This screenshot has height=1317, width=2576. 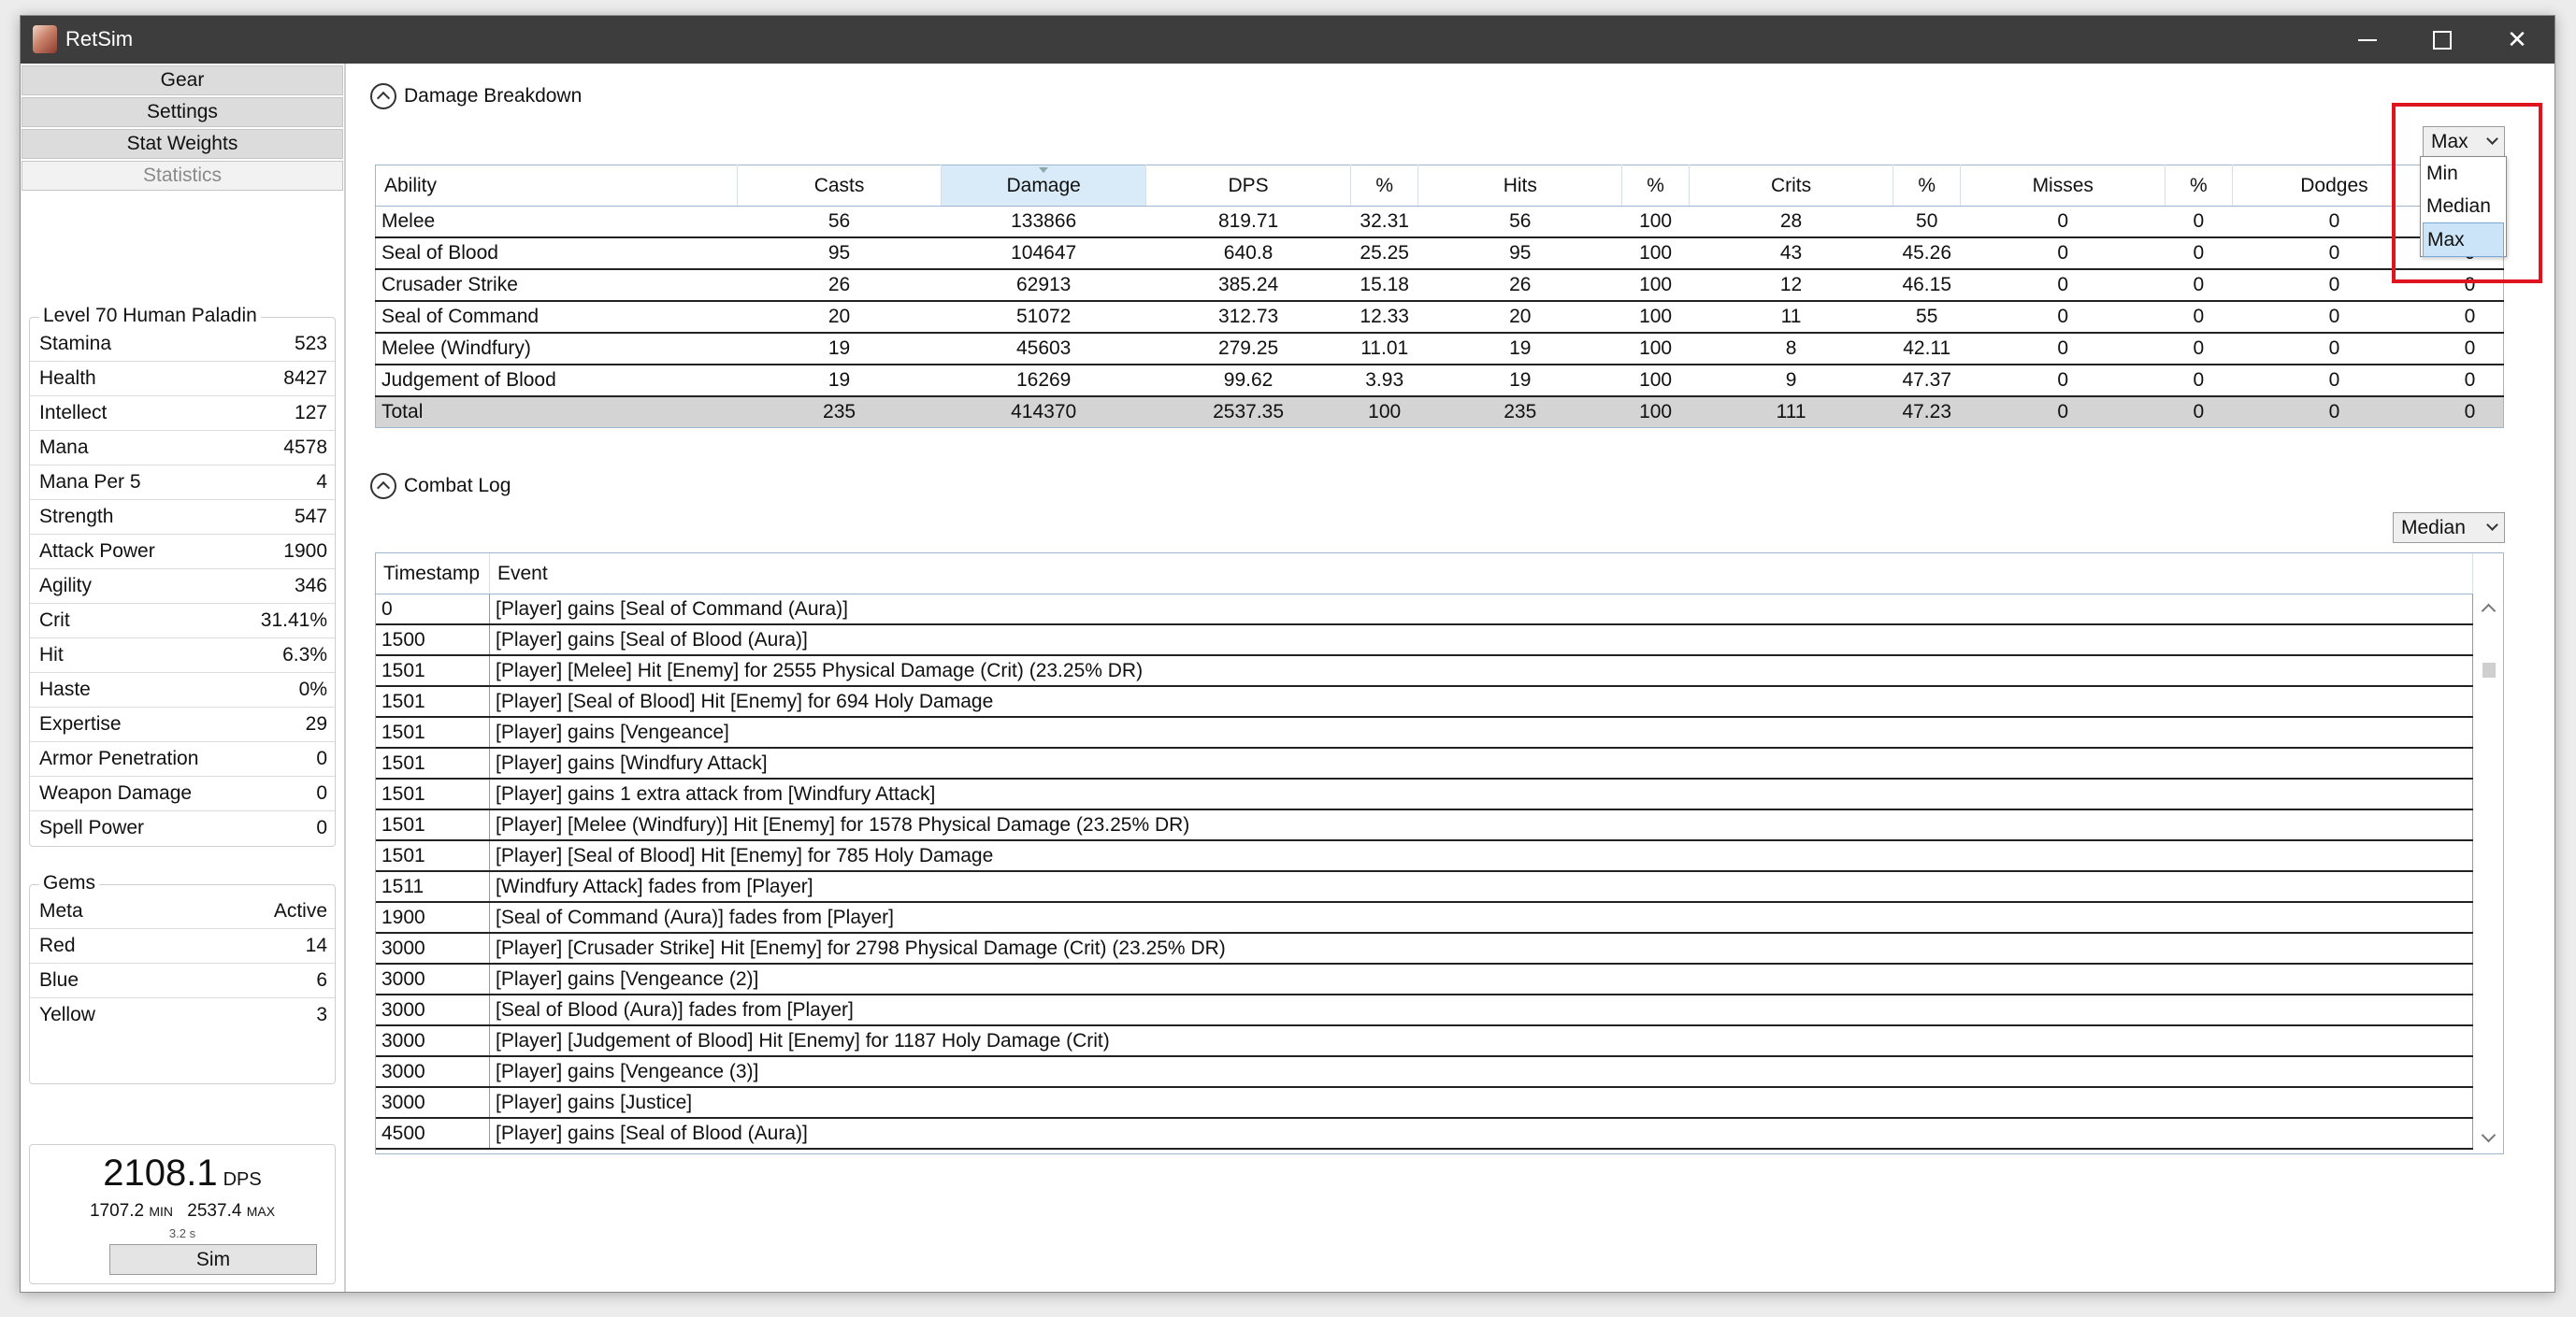 What do you see at coordinates (2489, 1135) in the screenshot?
I see `scroll-down-icon` at bounding box center [2489, 1135].